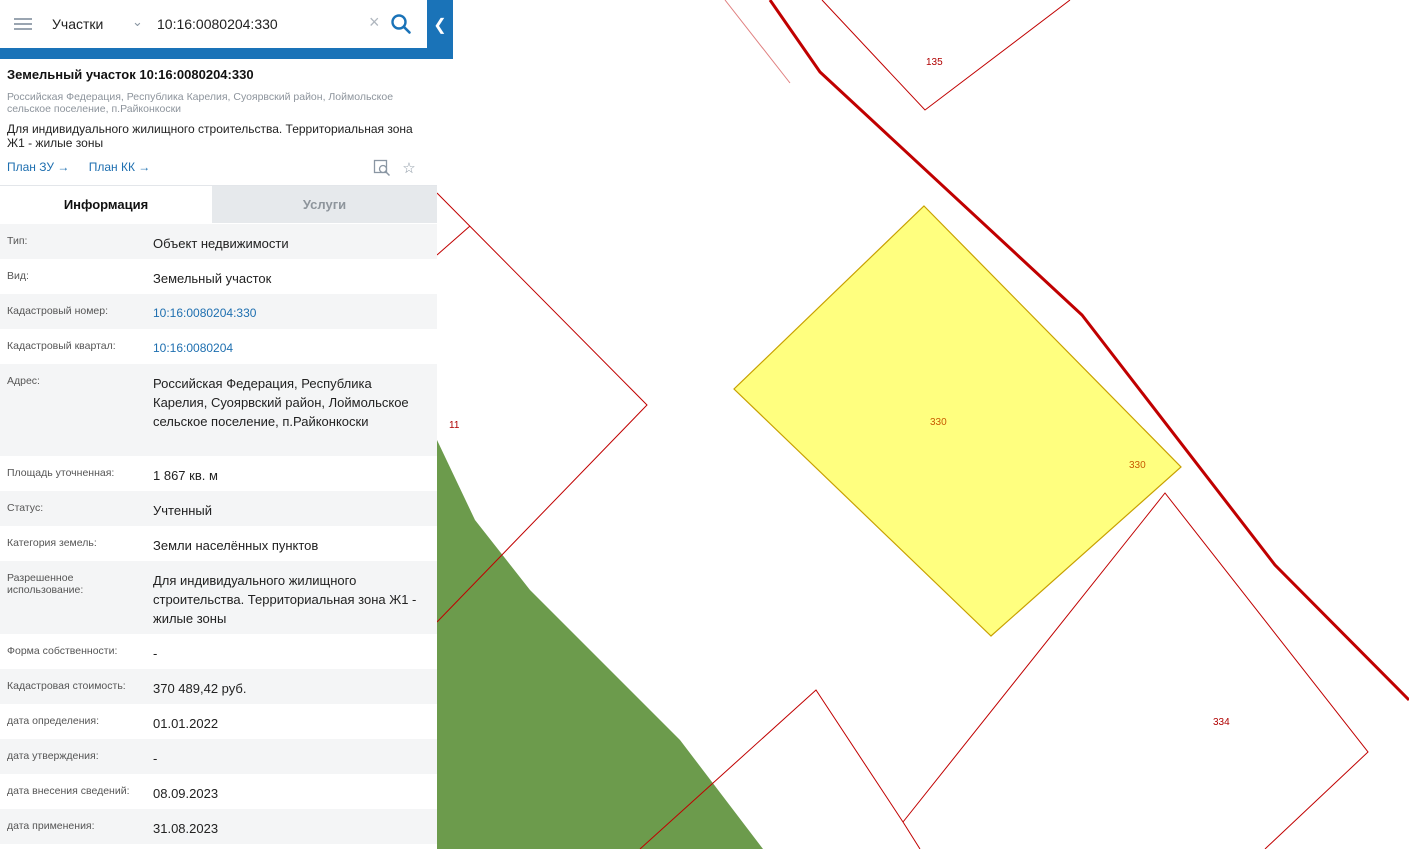 The height and width of the screenshot is (849, 1409). I want to click on star-icon: ☆, so click(409, 168).